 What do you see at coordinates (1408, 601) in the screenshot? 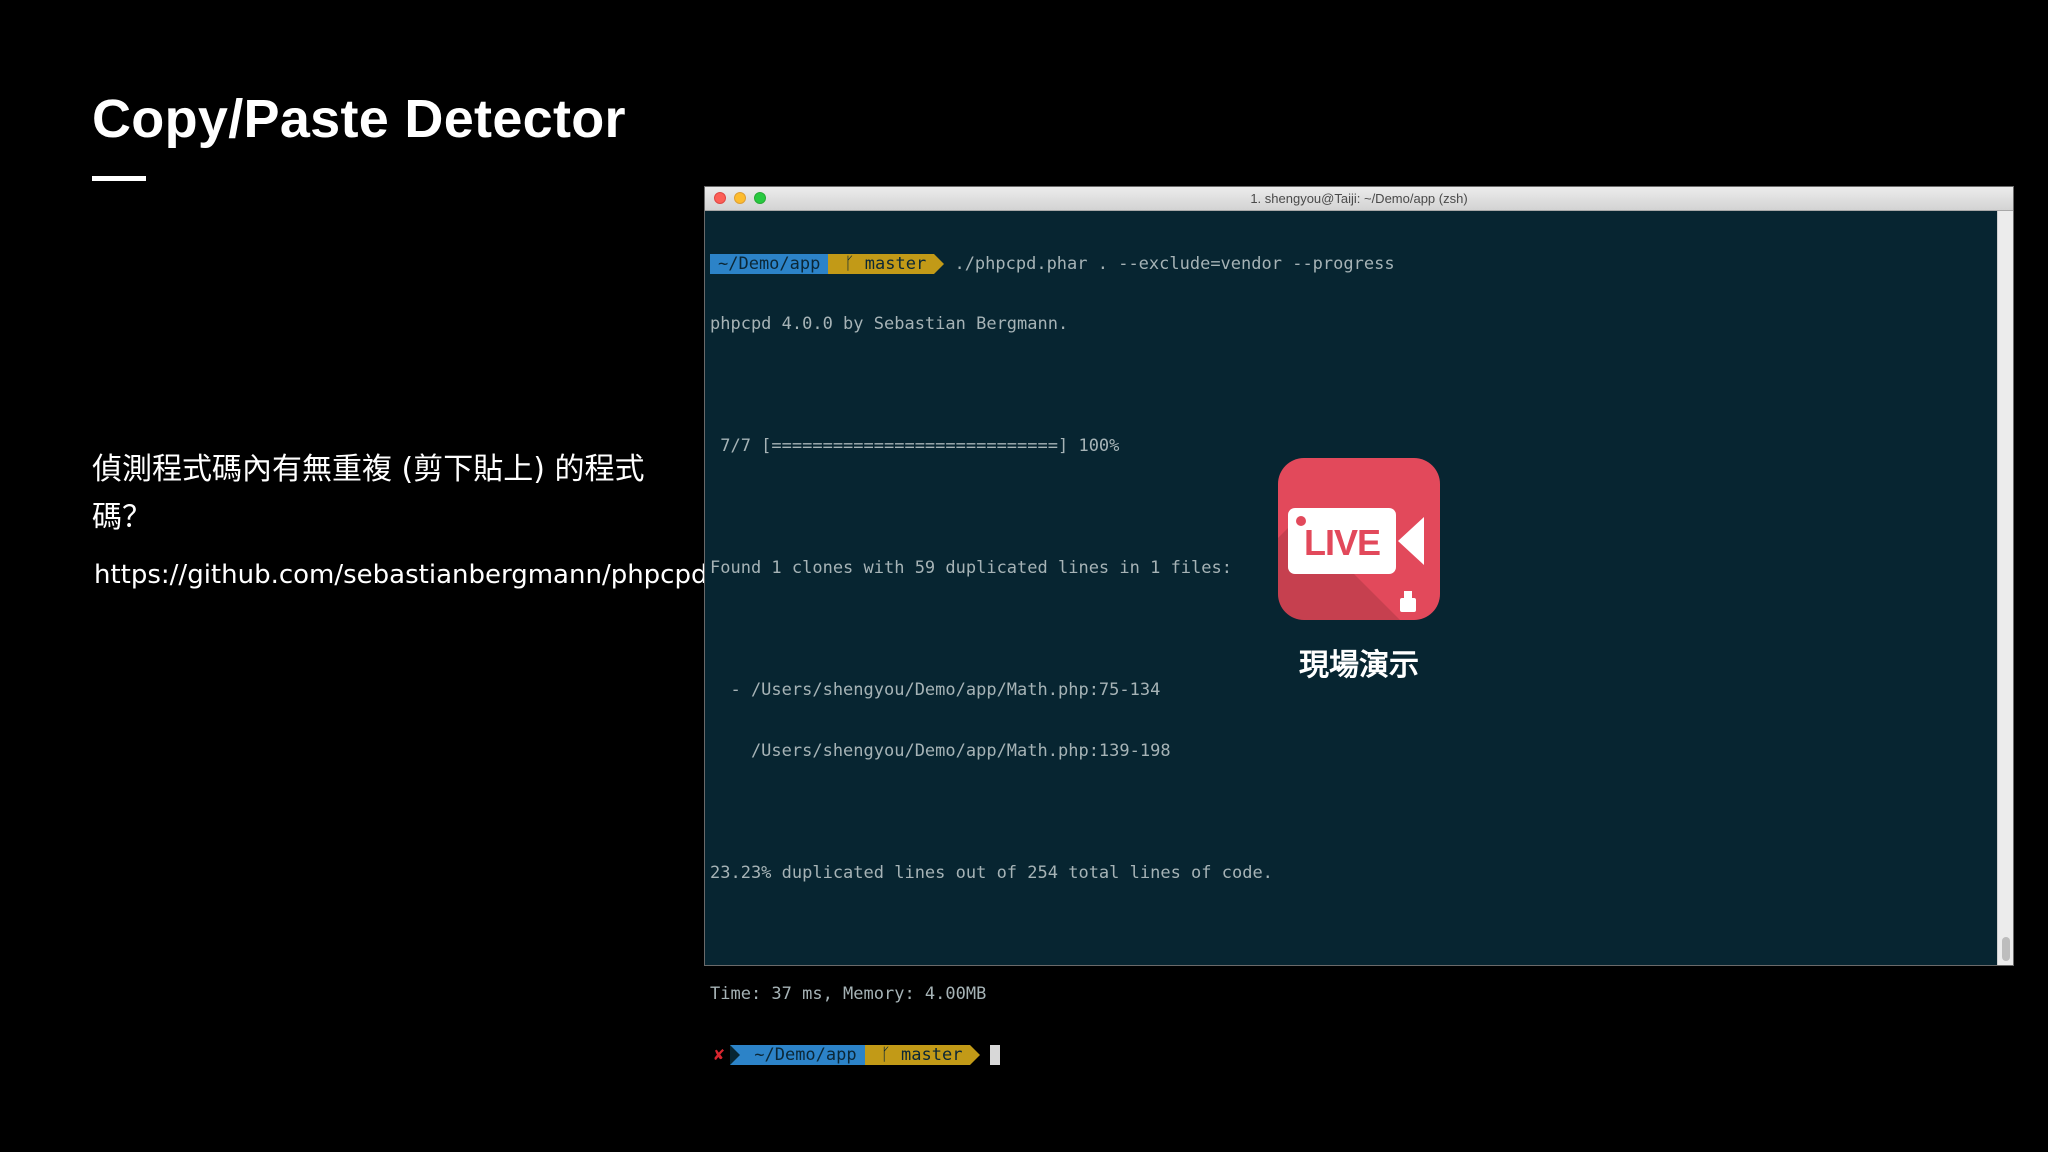
I see `usb-icon` at bounding box center [1408, 601].